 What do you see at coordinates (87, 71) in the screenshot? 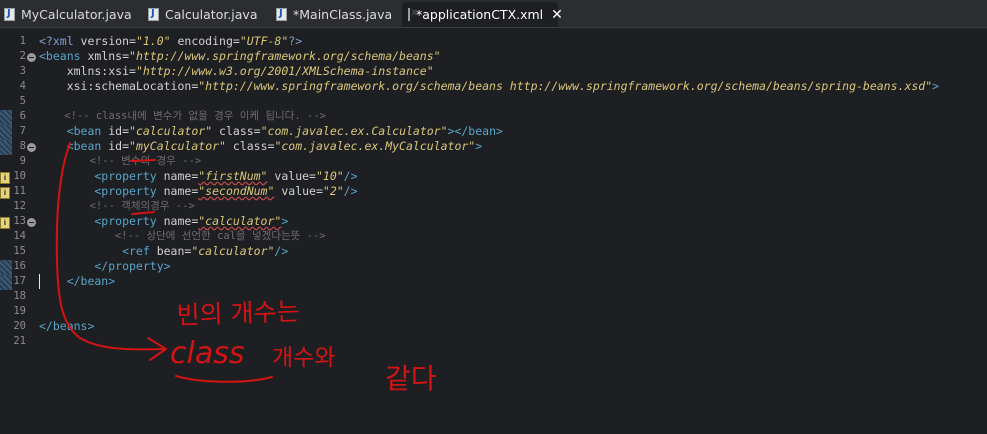
I see `token: xmlns:xsi=` at bounding box center [87, 71].